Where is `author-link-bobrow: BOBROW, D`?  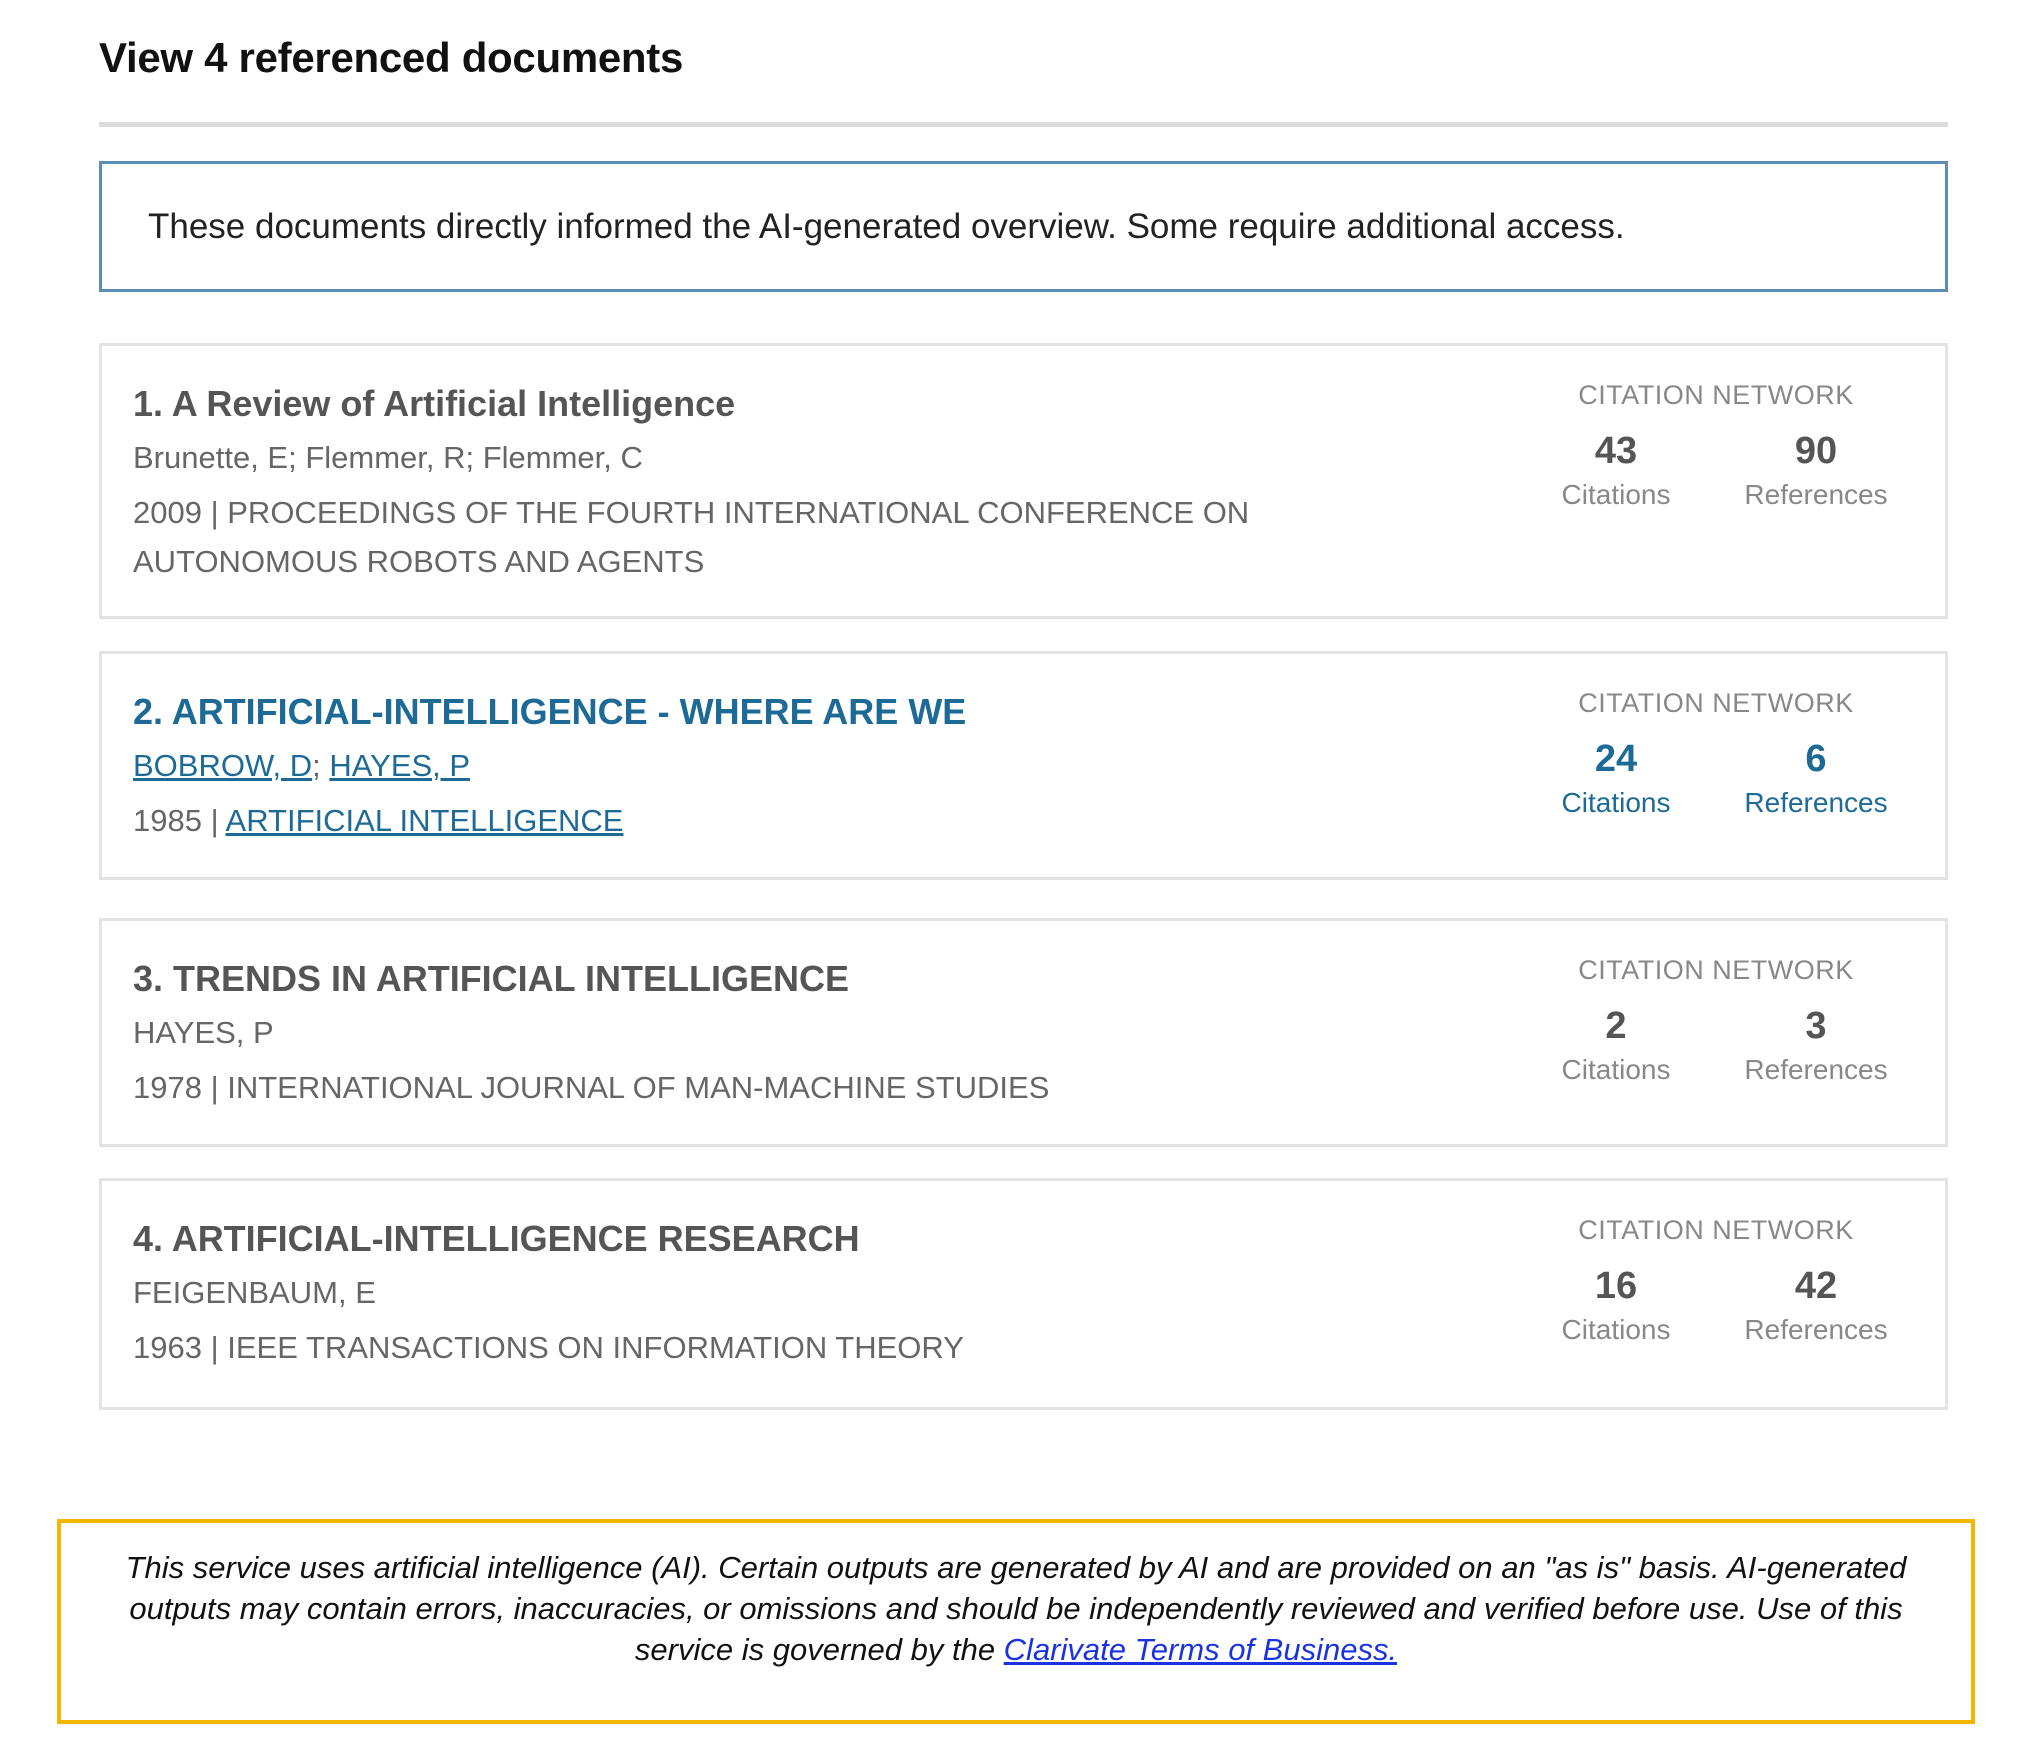 author-link-bobrow: BOBROW, D is located at coordinates (222, 765).